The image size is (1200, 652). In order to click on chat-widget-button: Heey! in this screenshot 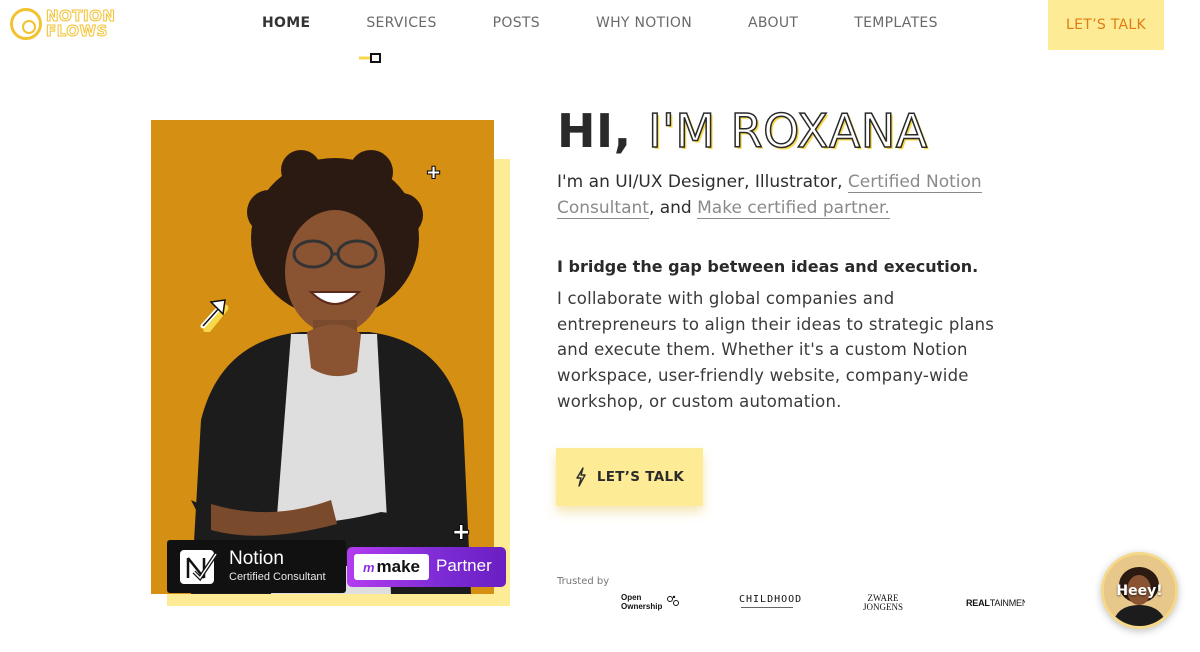, I will do `click(1139, 590)`.